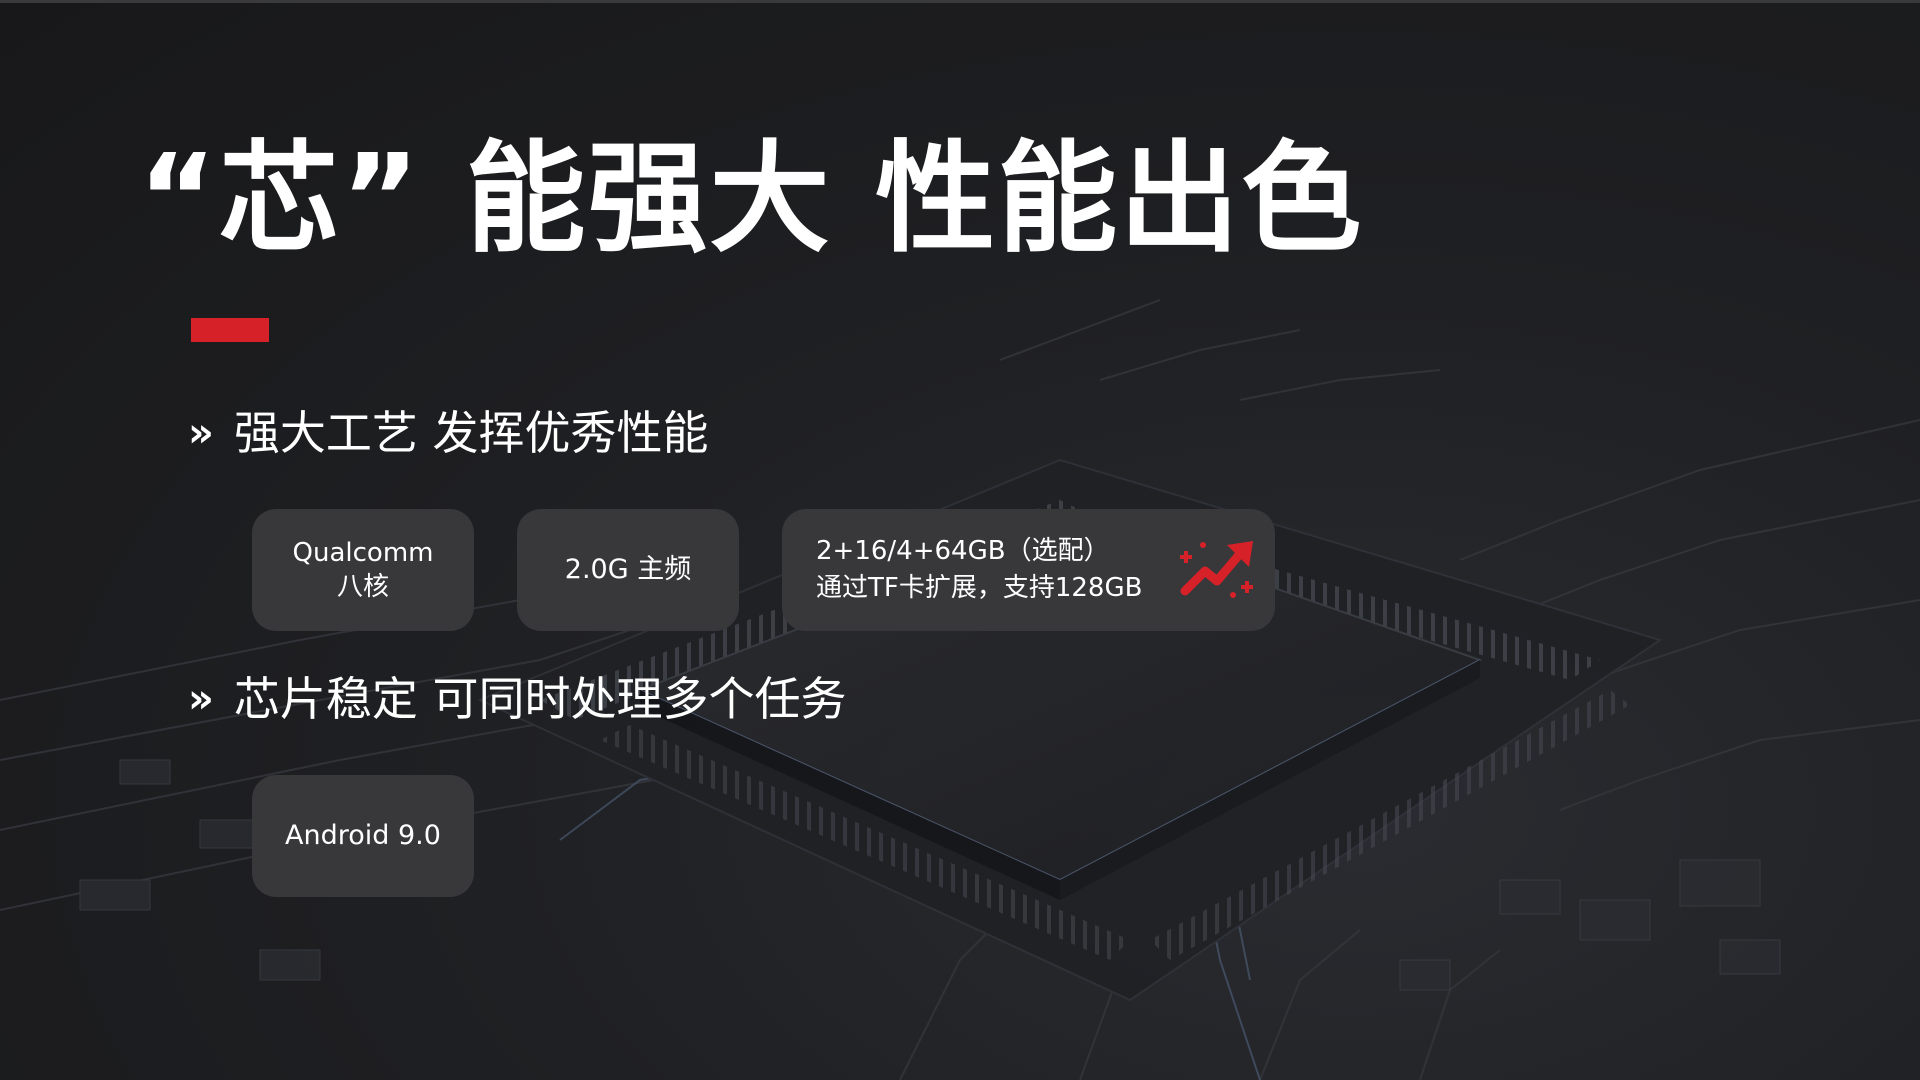 The width and height of the screenshot is (1920, 1080). Describe the element at coordinates (751, 199) in the screenshot. I see `page-title: “芯” 能强大 性能出色` at that location.